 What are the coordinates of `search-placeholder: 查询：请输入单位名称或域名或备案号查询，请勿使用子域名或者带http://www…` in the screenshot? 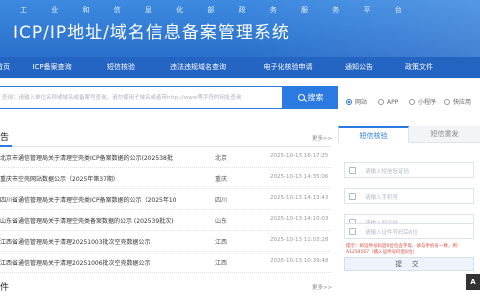 It's located at (122, 98).